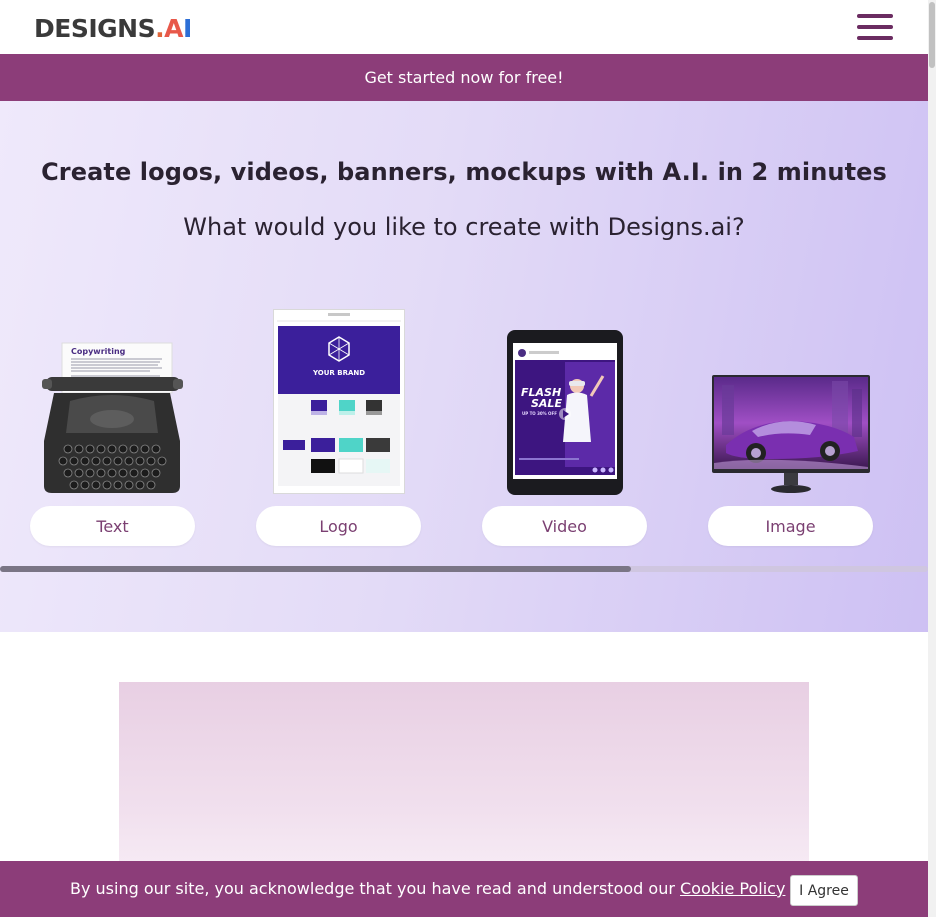  What do you see at coordinates (791, 436) in the screenshot?
I see `monitor-car-image` at bounding box center [791, 436].